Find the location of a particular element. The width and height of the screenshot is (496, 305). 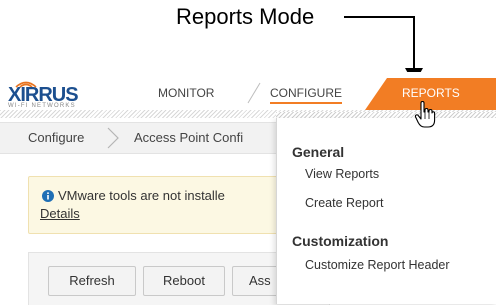

nav-divider is located at coordinates (254, 93).